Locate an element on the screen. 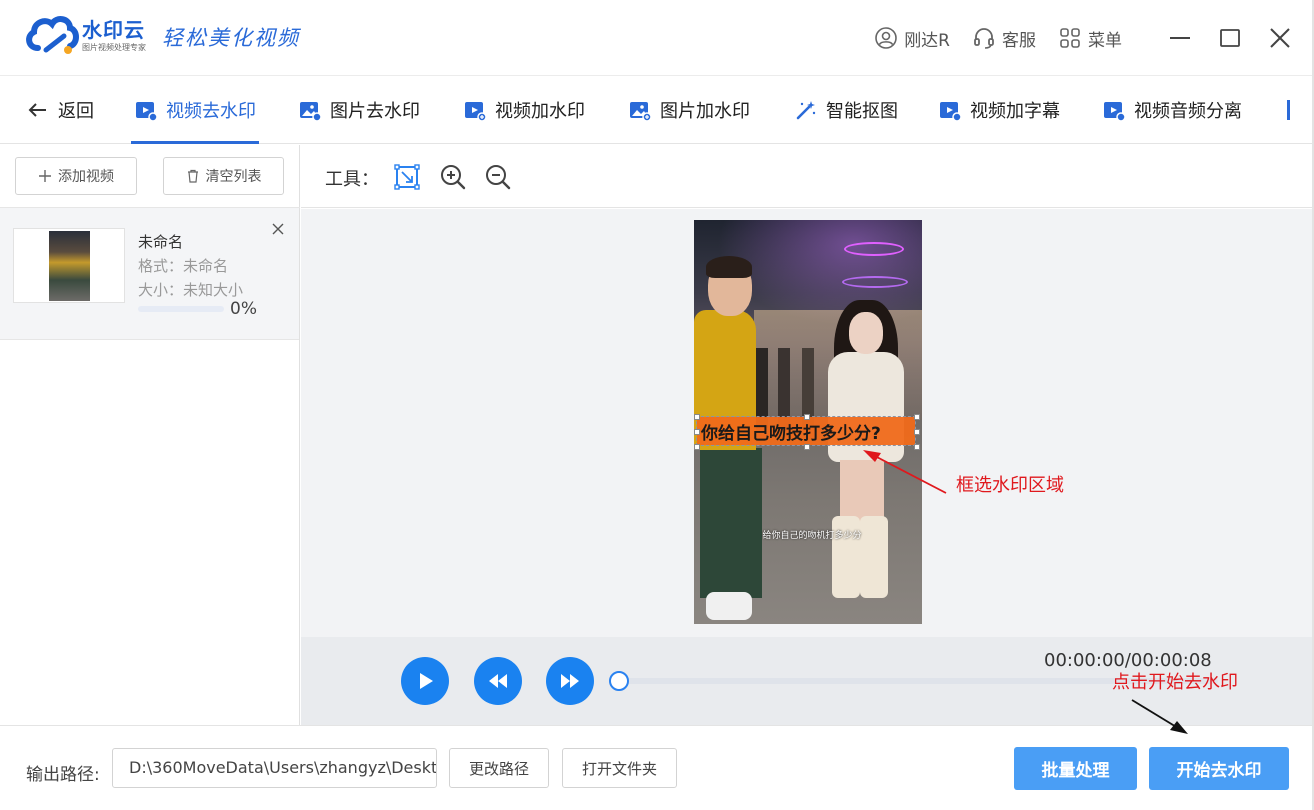 This screenshot has width=1314, height=810. remove-file-icon is located at coordinates (278, 229).